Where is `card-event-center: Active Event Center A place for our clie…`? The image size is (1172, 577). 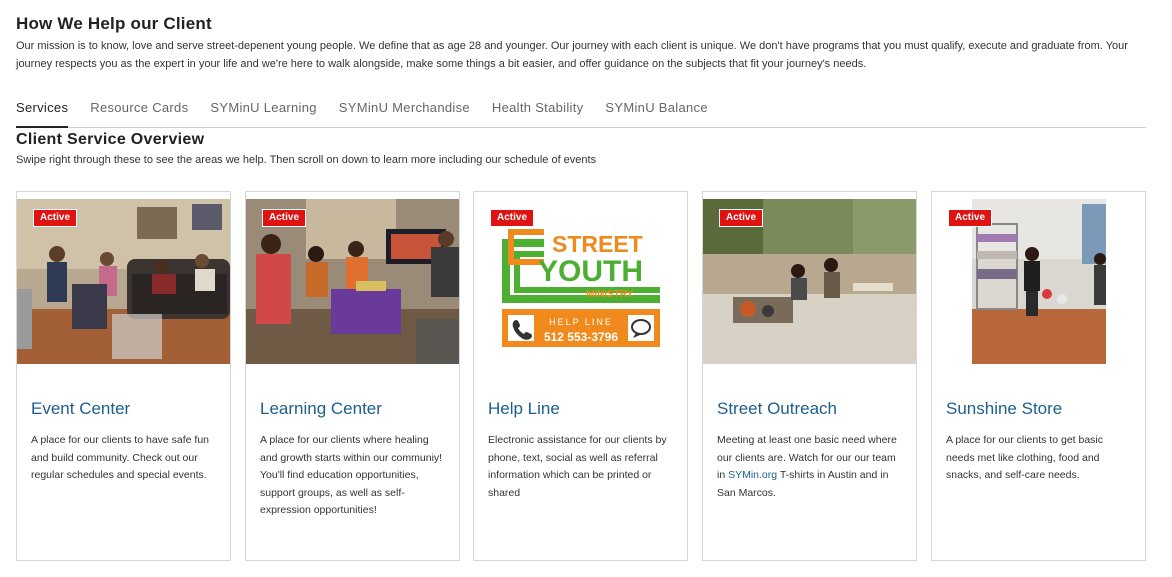
card-event-center: Active Event Center A place for our clie… is located at coordinates (123, 376).